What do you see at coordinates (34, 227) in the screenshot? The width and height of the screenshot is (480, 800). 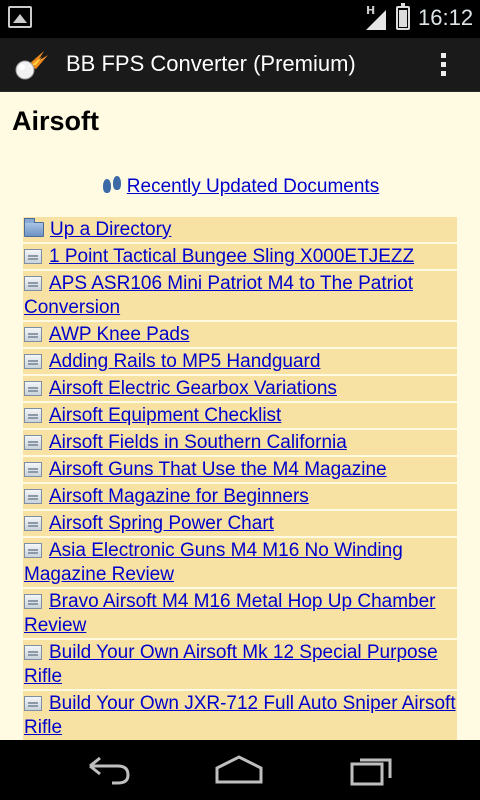 I see `folder-icon` at bounding box center [34, 227].